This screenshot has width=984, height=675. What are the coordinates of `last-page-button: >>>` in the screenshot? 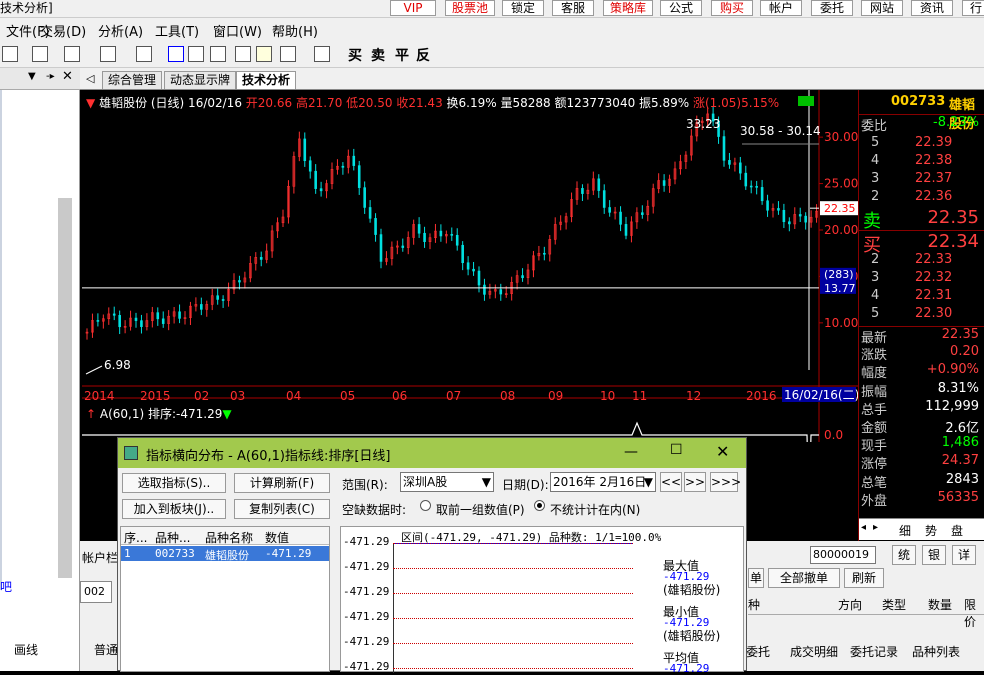 It's located at (725, 482).